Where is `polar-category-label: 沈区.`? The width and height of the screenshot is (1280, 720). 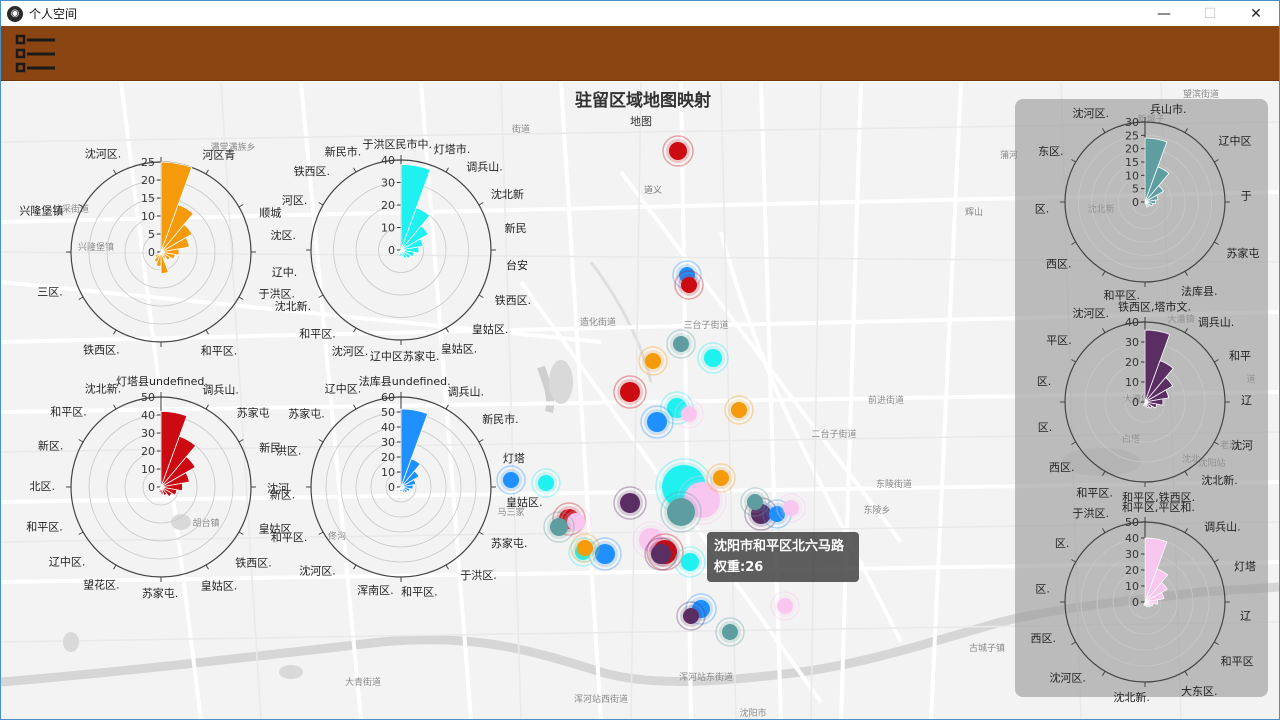
polar-category-label: 沈区. is located at coordinates (284, 235).